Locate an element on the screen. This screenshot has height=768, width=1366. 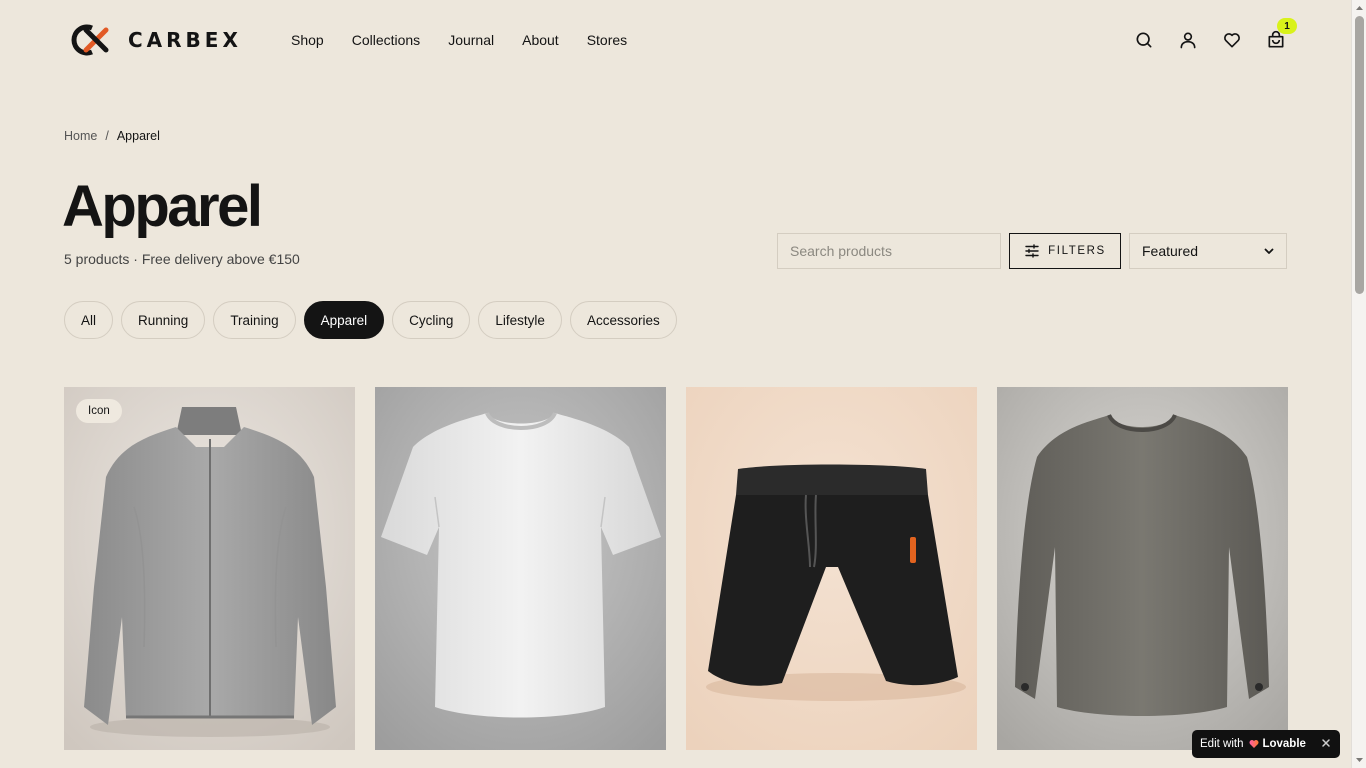
page-subtitle: 5 products · Free delivery above €150 is located at coordinates (182, 259).